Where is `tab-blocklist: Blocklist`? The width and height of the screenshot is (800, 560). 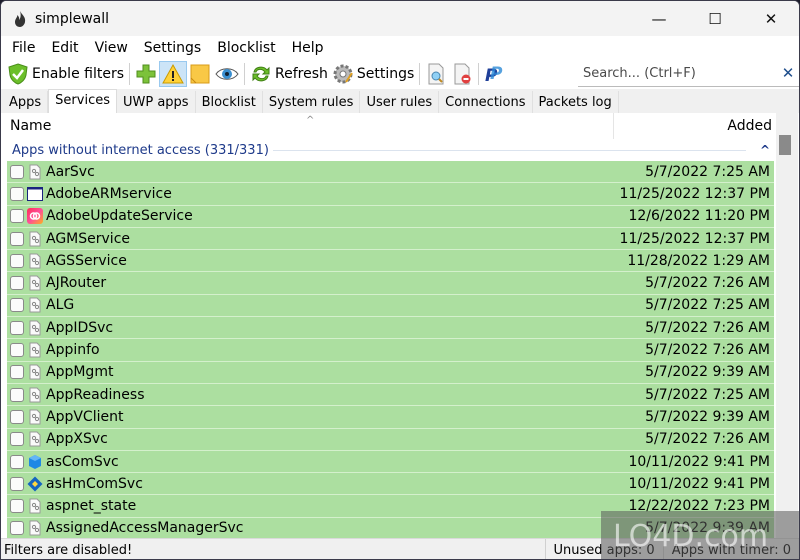
tab-blocklist: Blocklist is located at coordinates (229, 102).